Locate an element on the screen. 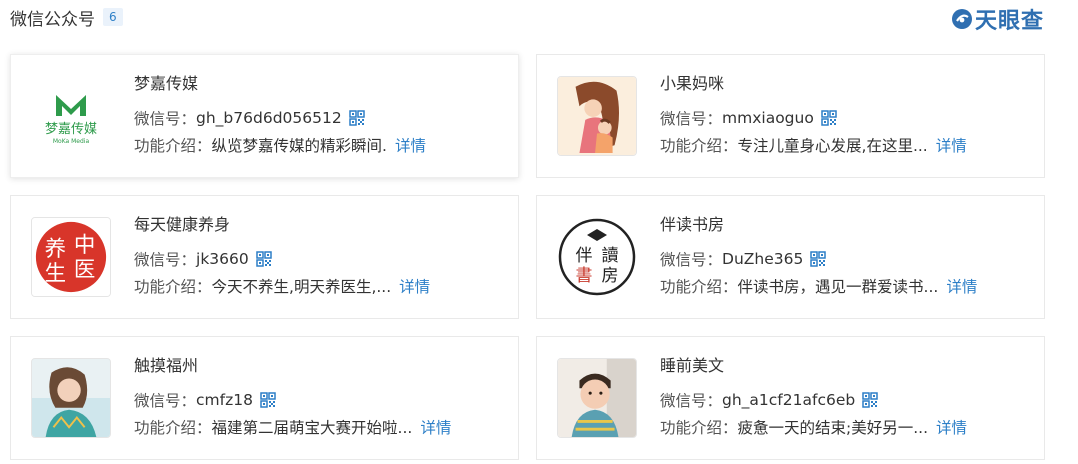  intro-row: 功能介绍： 专注儿童身心发展,在这里... 详情 is located at coordinates (813, 145).